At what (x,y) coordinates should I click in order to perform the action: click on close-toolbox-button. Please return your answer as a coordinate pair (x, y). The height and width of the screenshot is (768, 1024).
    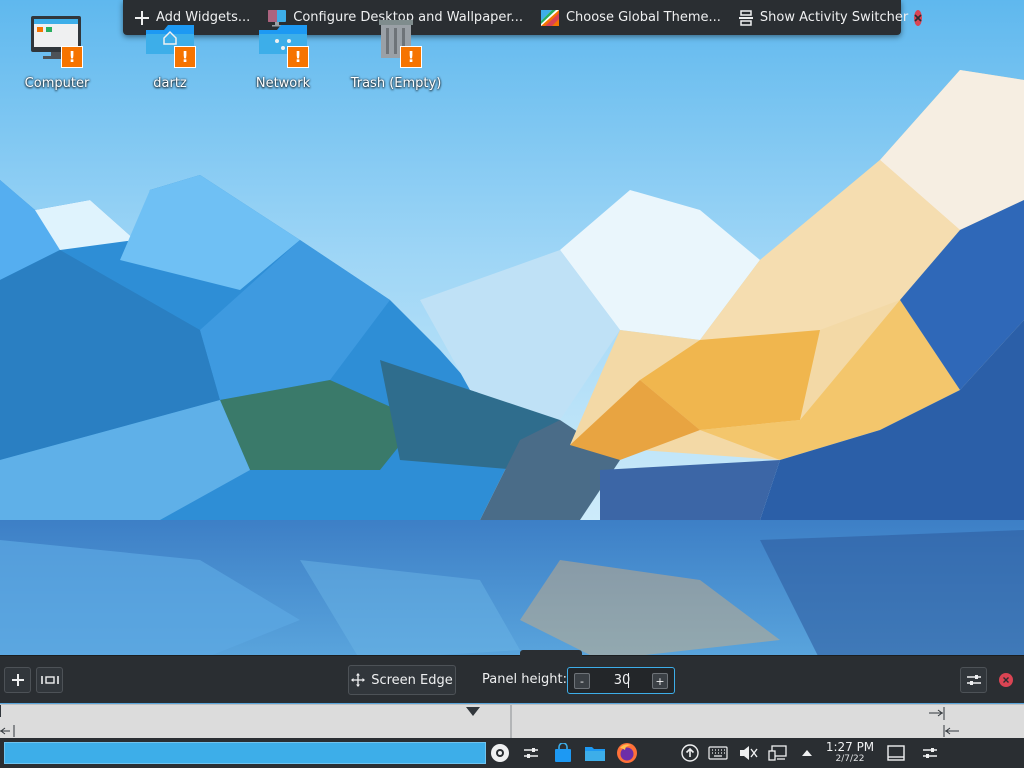
    Looking at the image, I should click on (918, 17).